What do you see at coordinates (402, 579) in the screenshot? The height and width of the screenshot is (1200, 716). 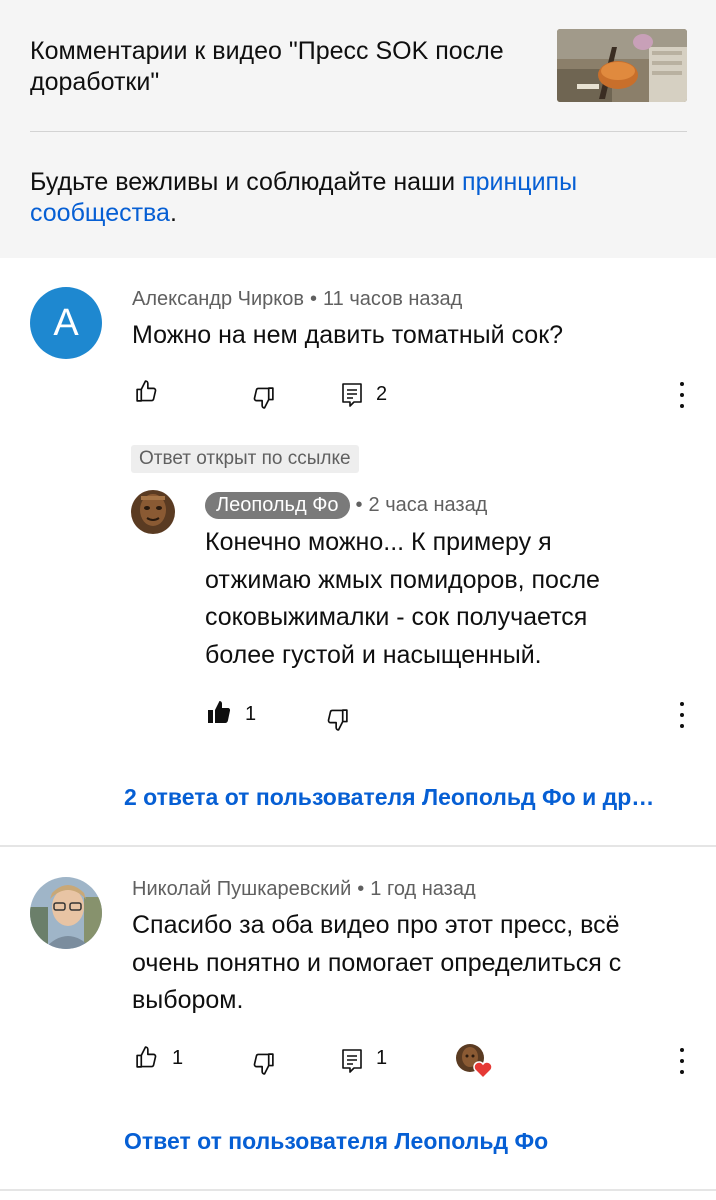 I see `reply-text-line: отжимаю жмых помидоров, после` at bounding box center [402, 579].